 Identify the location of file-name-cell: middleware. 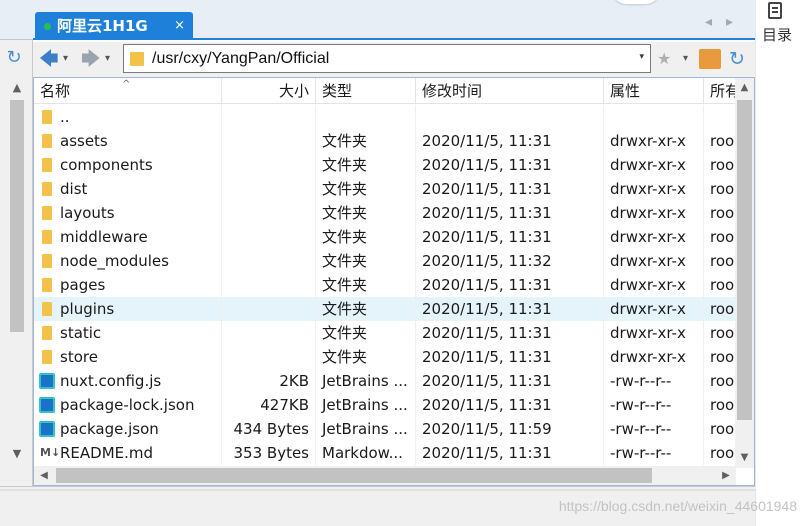
(128, 237).